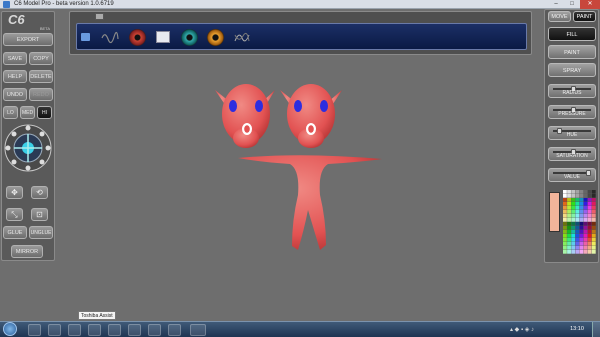 Image resolution: width=600 pixels, height=337 pixels. Describe the element at coordinates (584, 16) in the screenshot. I see `mode-paint-tab: PAINT` at that location.